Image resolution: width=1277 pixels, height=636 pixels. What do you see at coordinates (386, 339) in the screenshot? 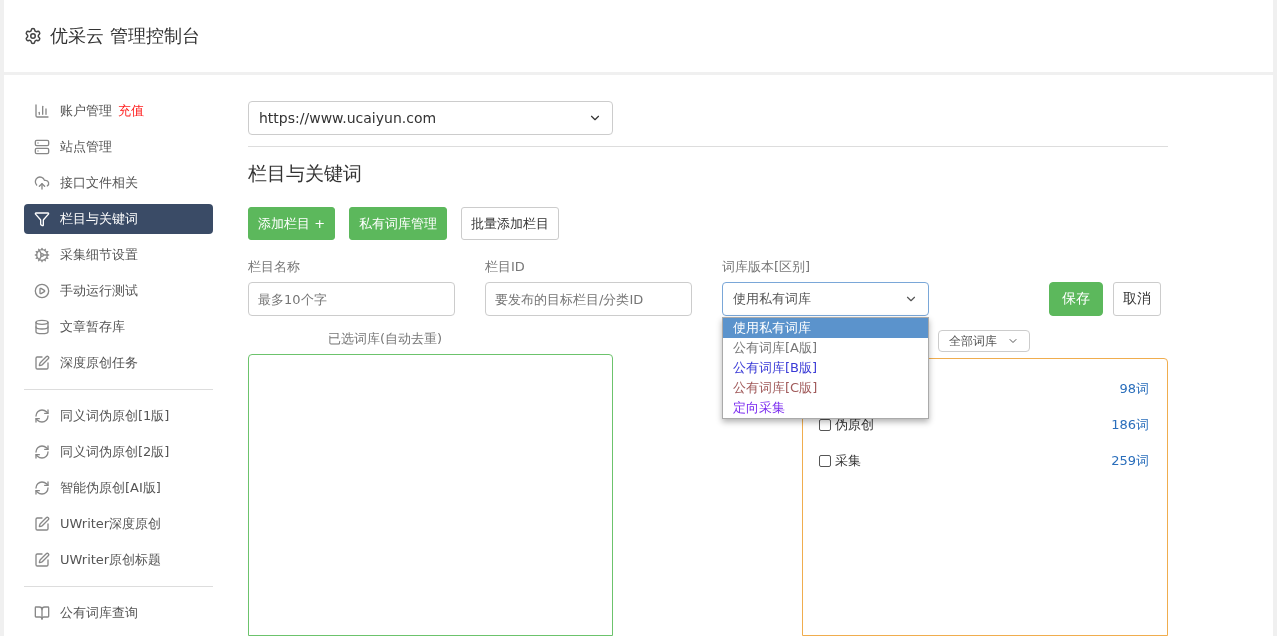
I see `field-label: 已选词库(自动去重)` at bounding box center [386, 339].